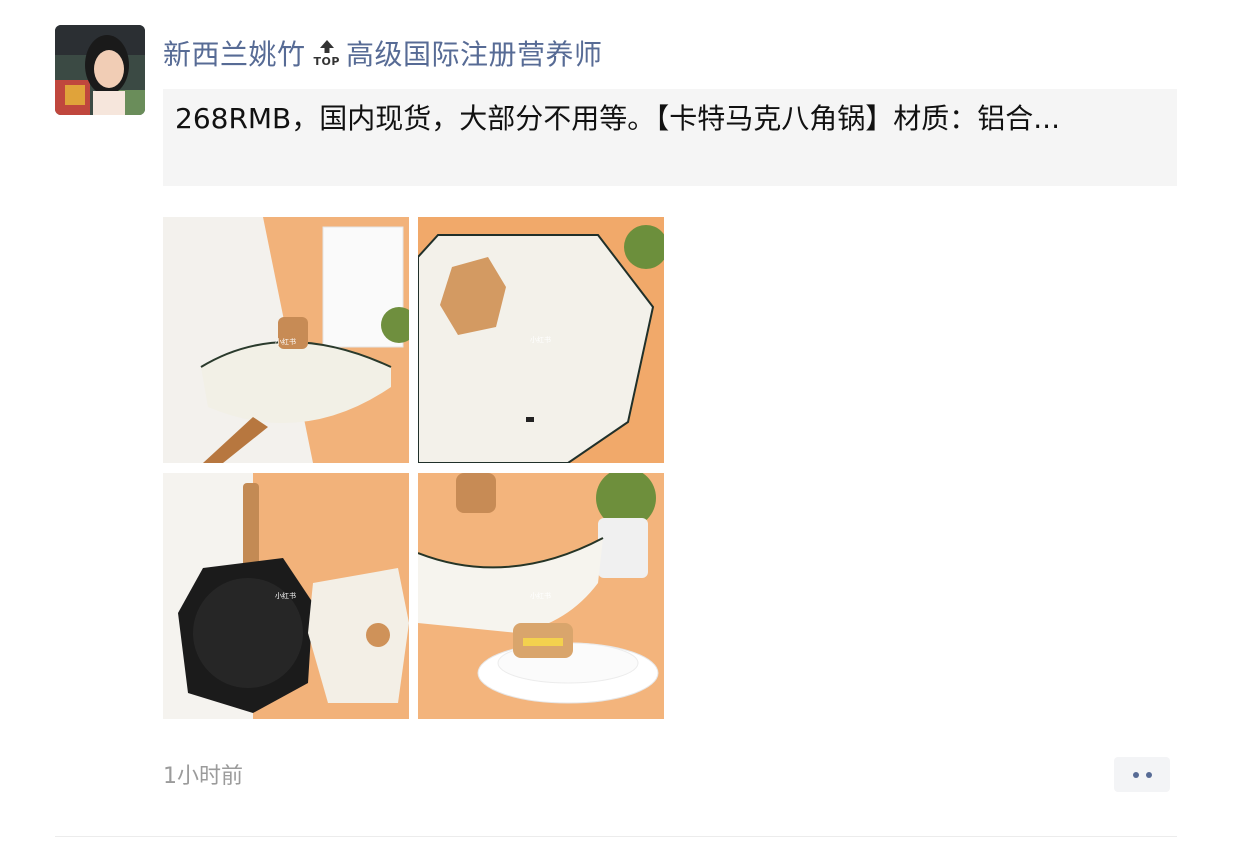 Image resolution: width=1248 pixels, height=841 pixels. Describe the element at coordinates (234, 53) in the screenshot. I see `author-name: 新西兰姚竹` at that location.